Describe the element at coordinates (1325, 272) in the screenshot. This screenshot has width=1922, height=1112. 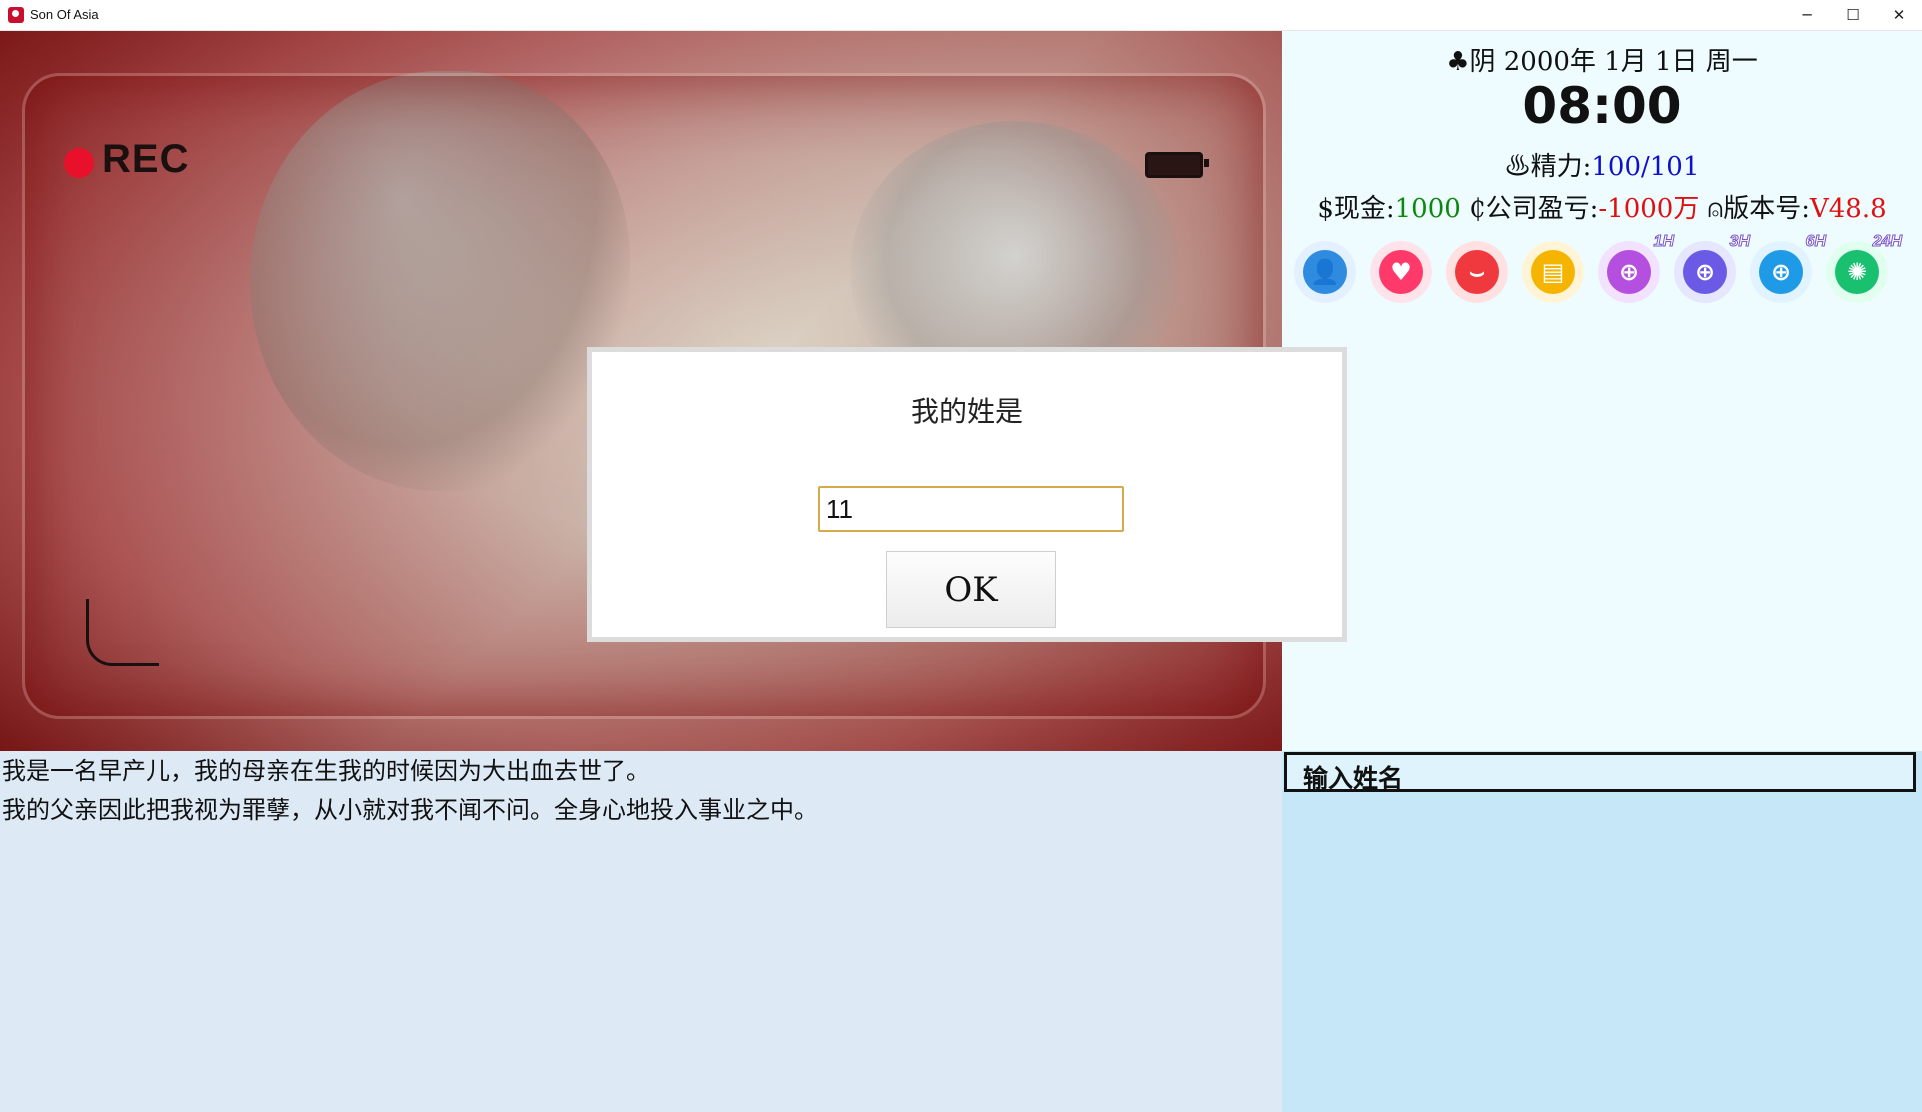
I see `character-icon: 👤` at that location.